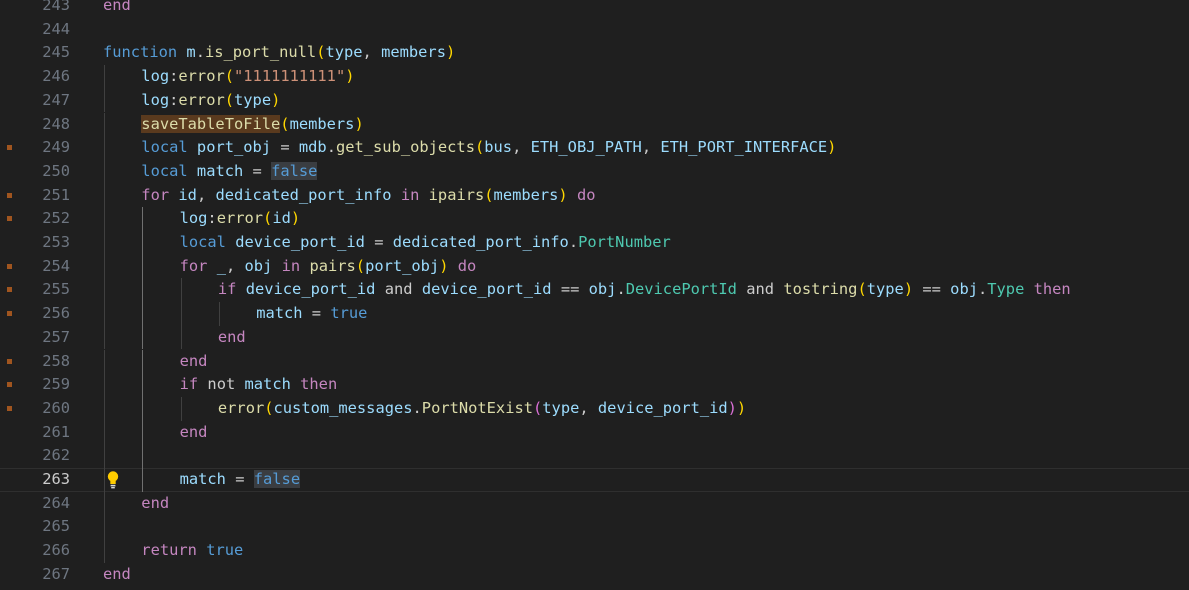 This screenshot has width=1189, height=590. Describe the element at coordinates (594, 77) in the screenshot. I see `code-line: 246 log:error("1111111111")` at that location.